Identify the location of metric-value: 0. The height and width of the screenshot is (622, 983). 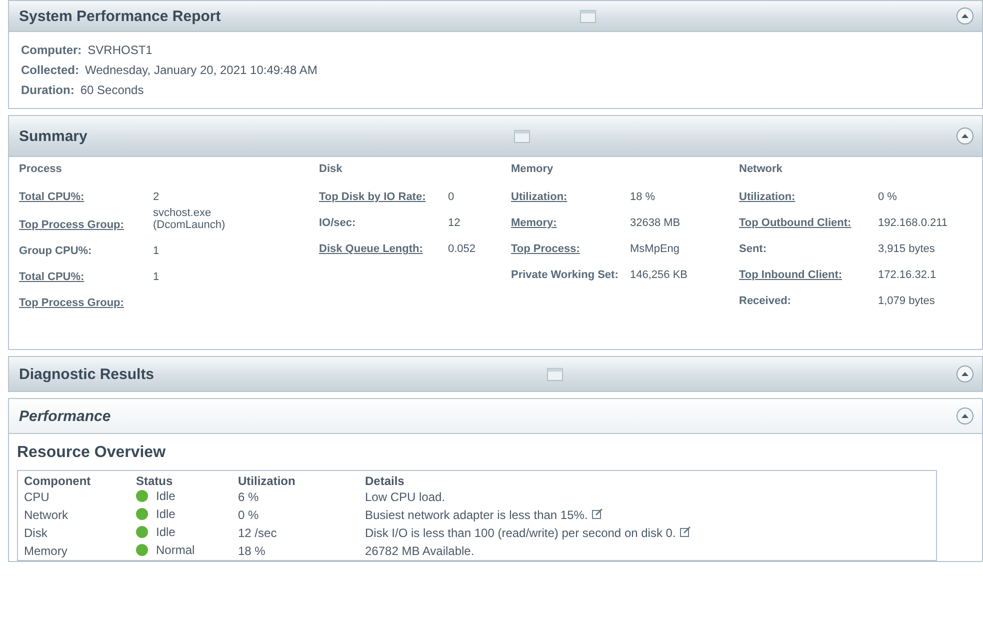
(452, 197).